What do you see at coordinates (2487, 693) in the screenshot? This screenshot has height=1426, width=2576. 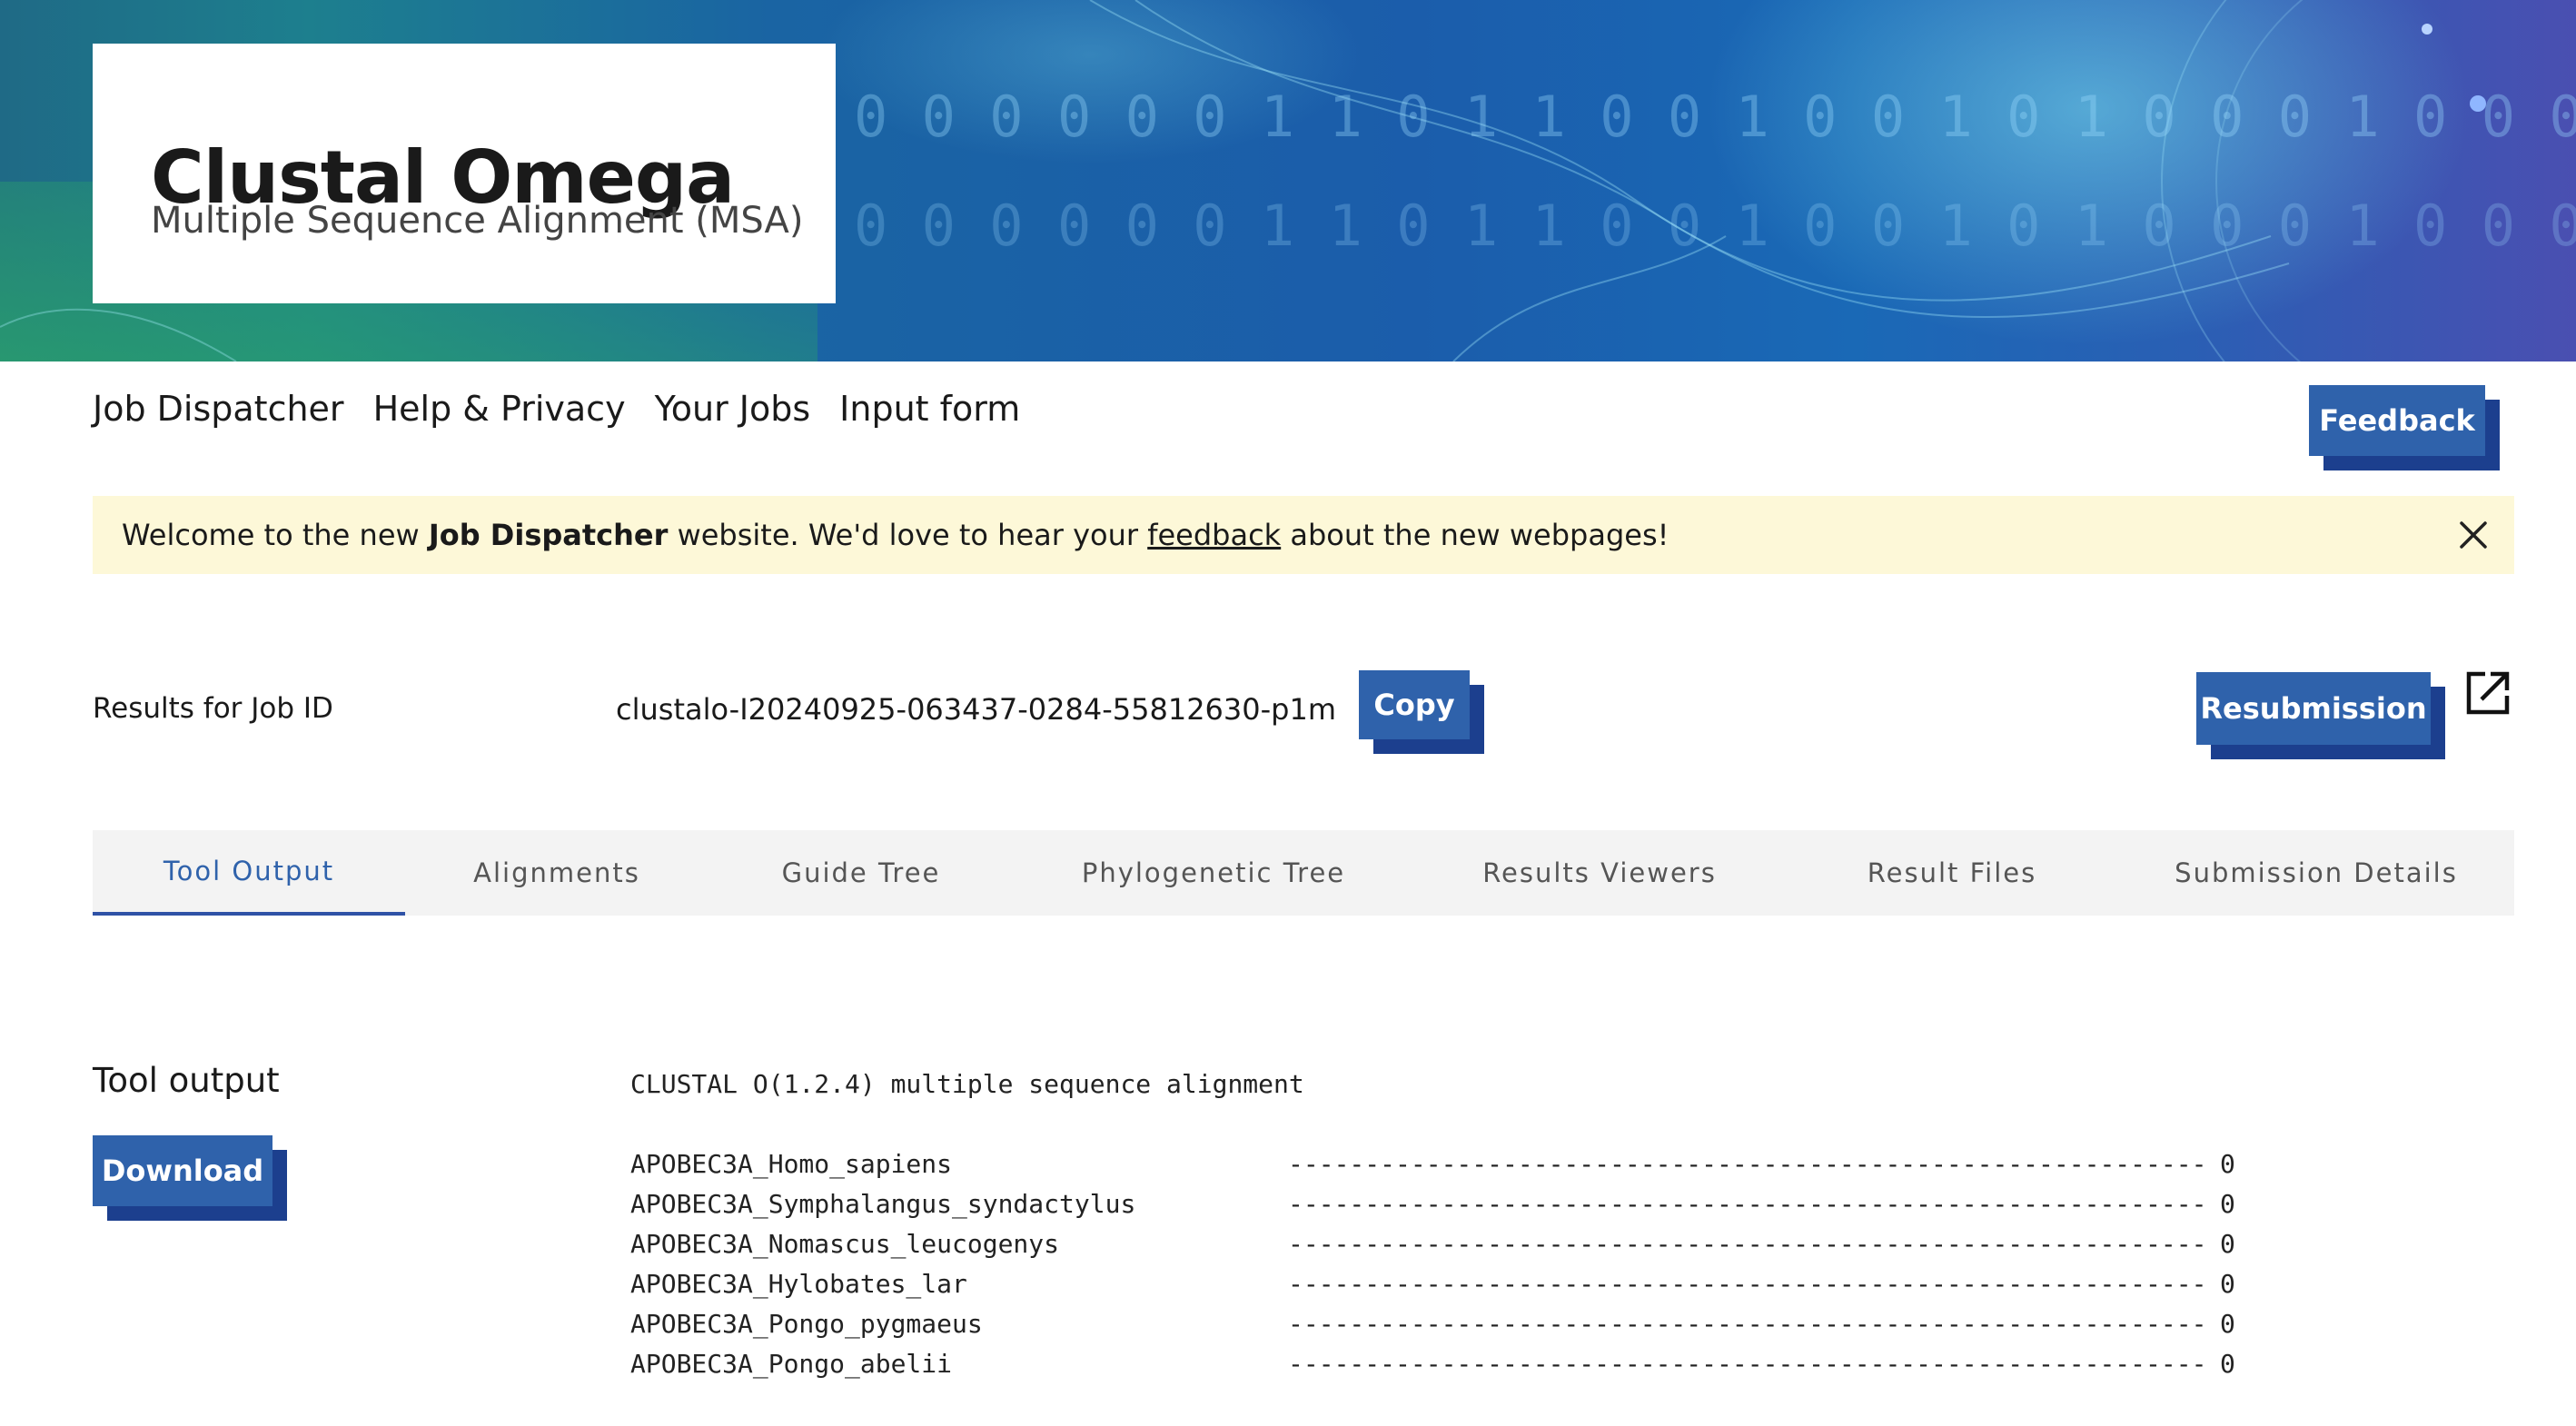 I see `external-link-icon` at bounding box center [2487, 693].